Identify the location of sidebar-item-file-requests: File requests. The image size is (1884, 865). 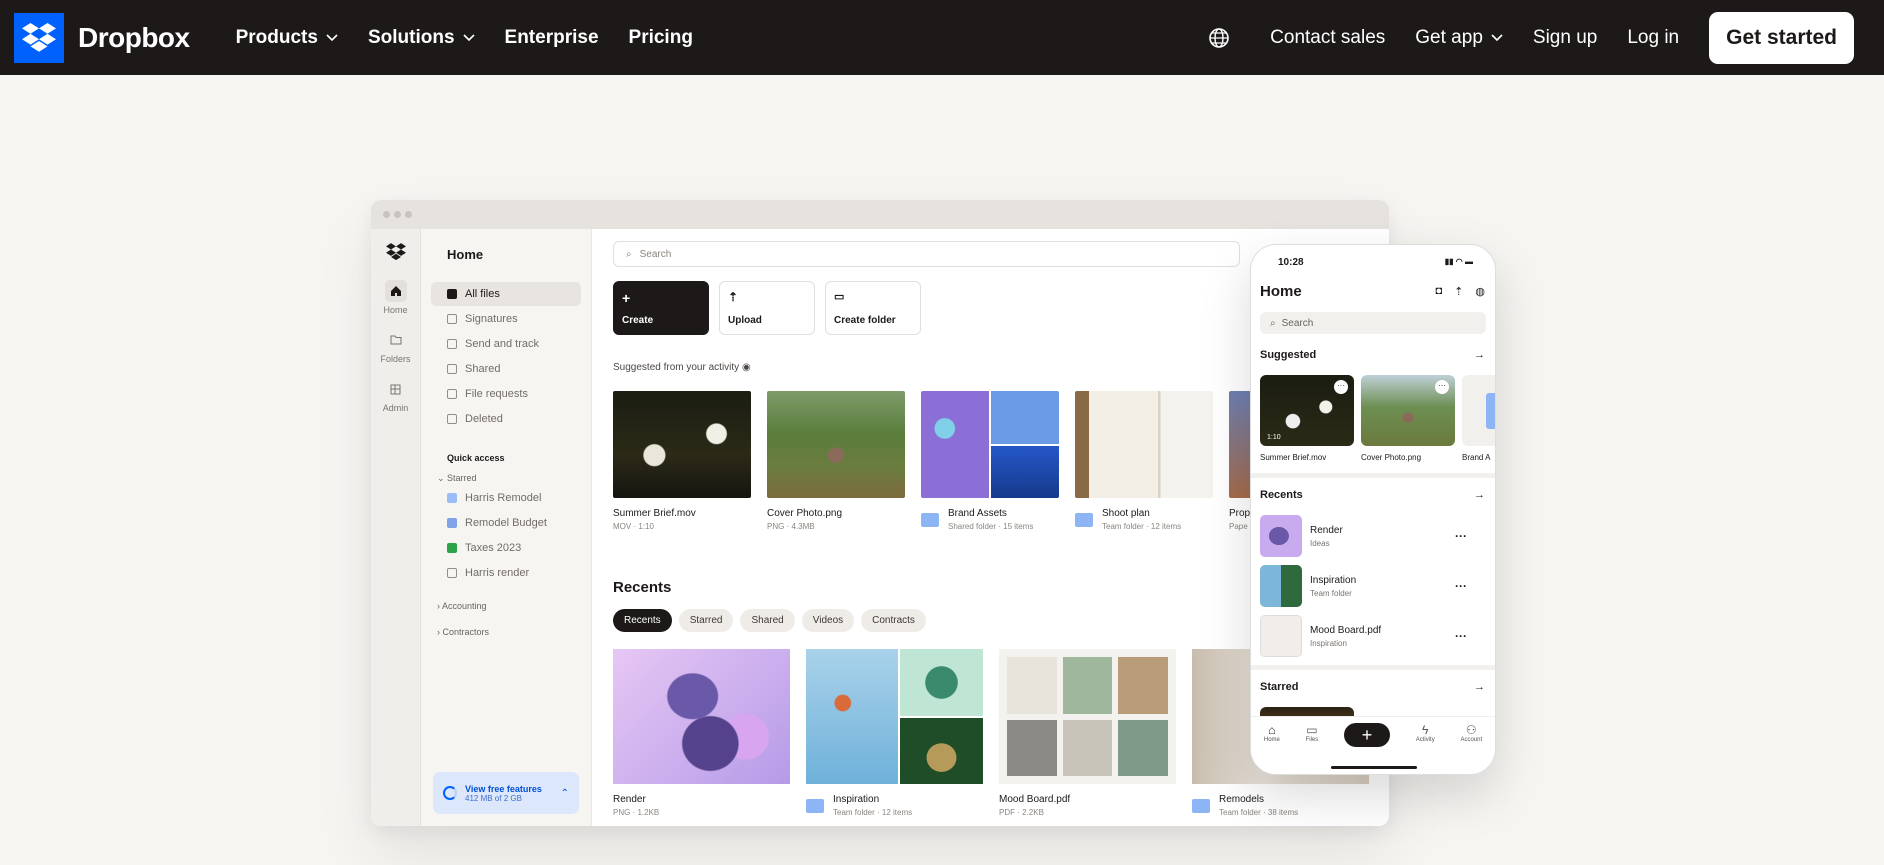
(506, 394).